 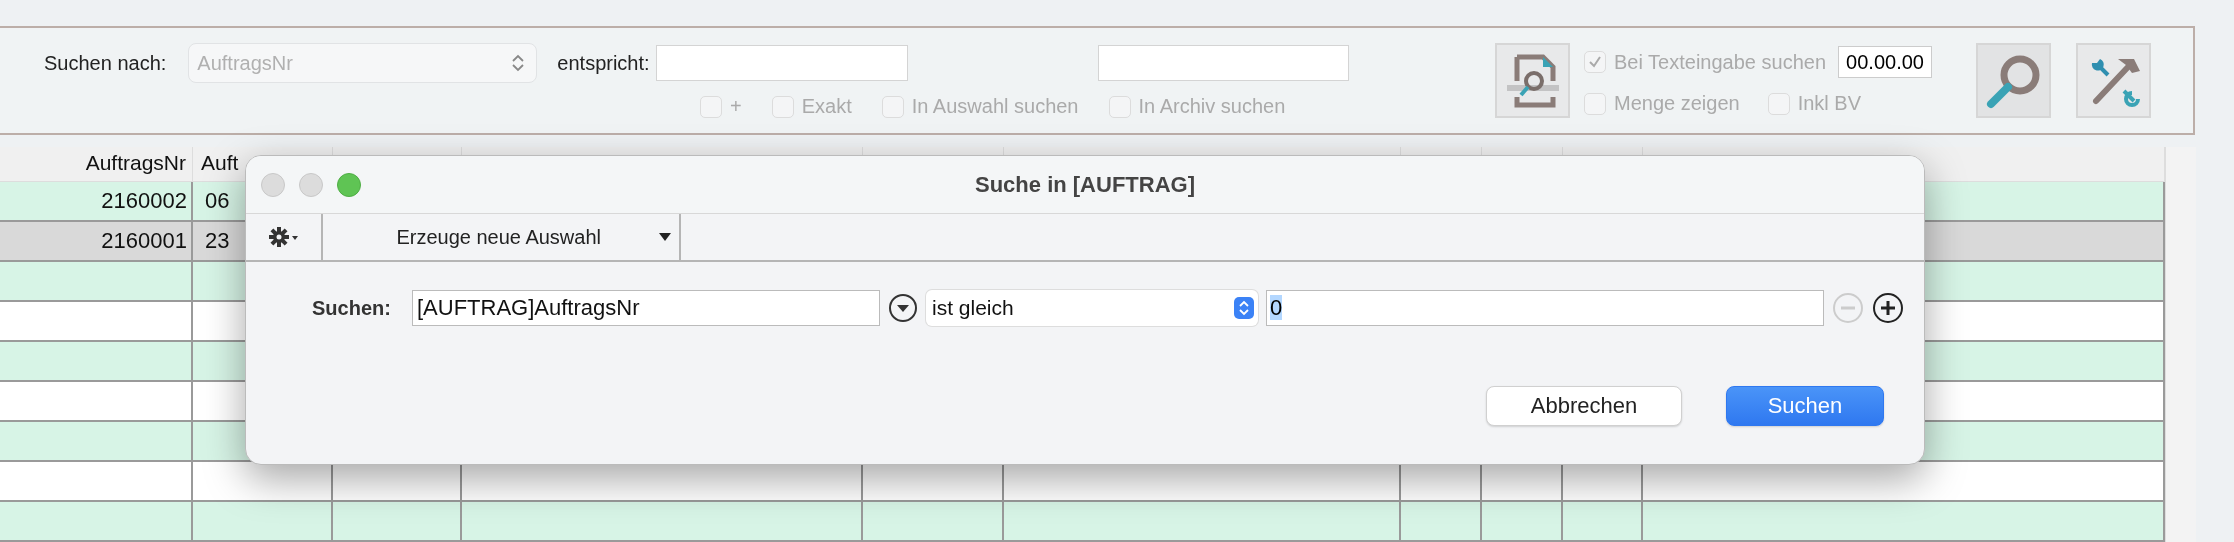 What do you see at coordinates (646, 308) in the screenshot?
I see `field-name-field: [AUFTRAG]AuftragsNr` at bounding box center [646, 308].